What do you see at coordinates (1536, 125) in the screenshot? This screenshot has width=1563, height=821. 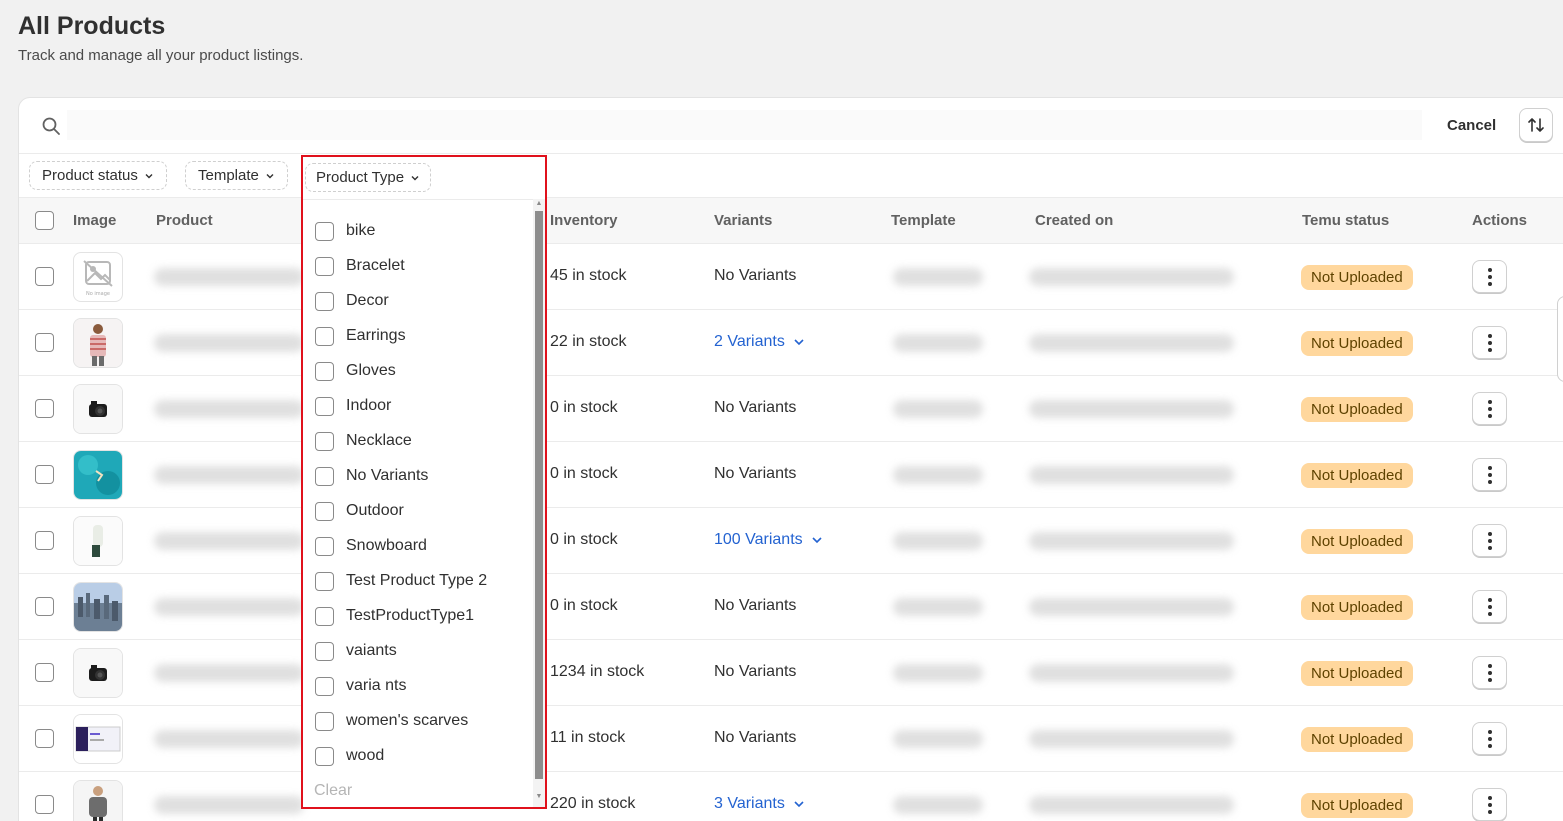 I see `sort-button` at bounding box center [1536, 125].